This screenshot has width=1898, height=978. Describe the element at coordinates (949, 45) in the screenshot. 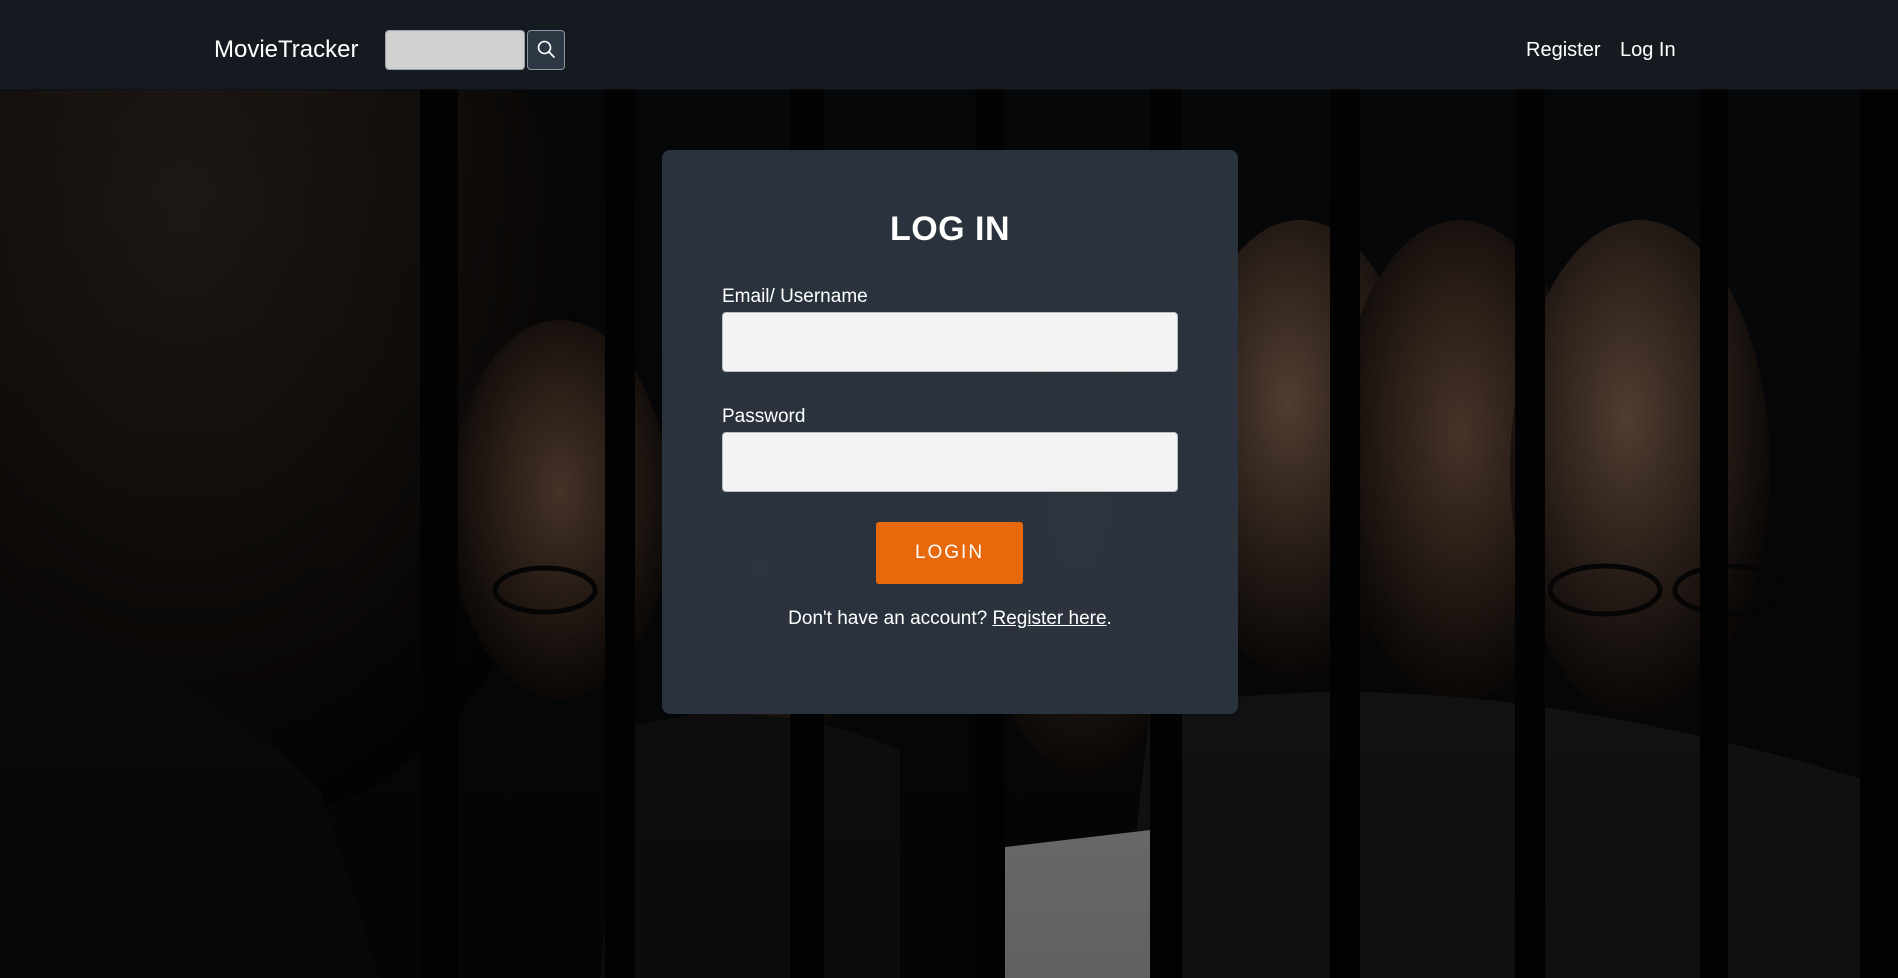

I see `top-navbar: MovieTracker Register Log In` at that location.